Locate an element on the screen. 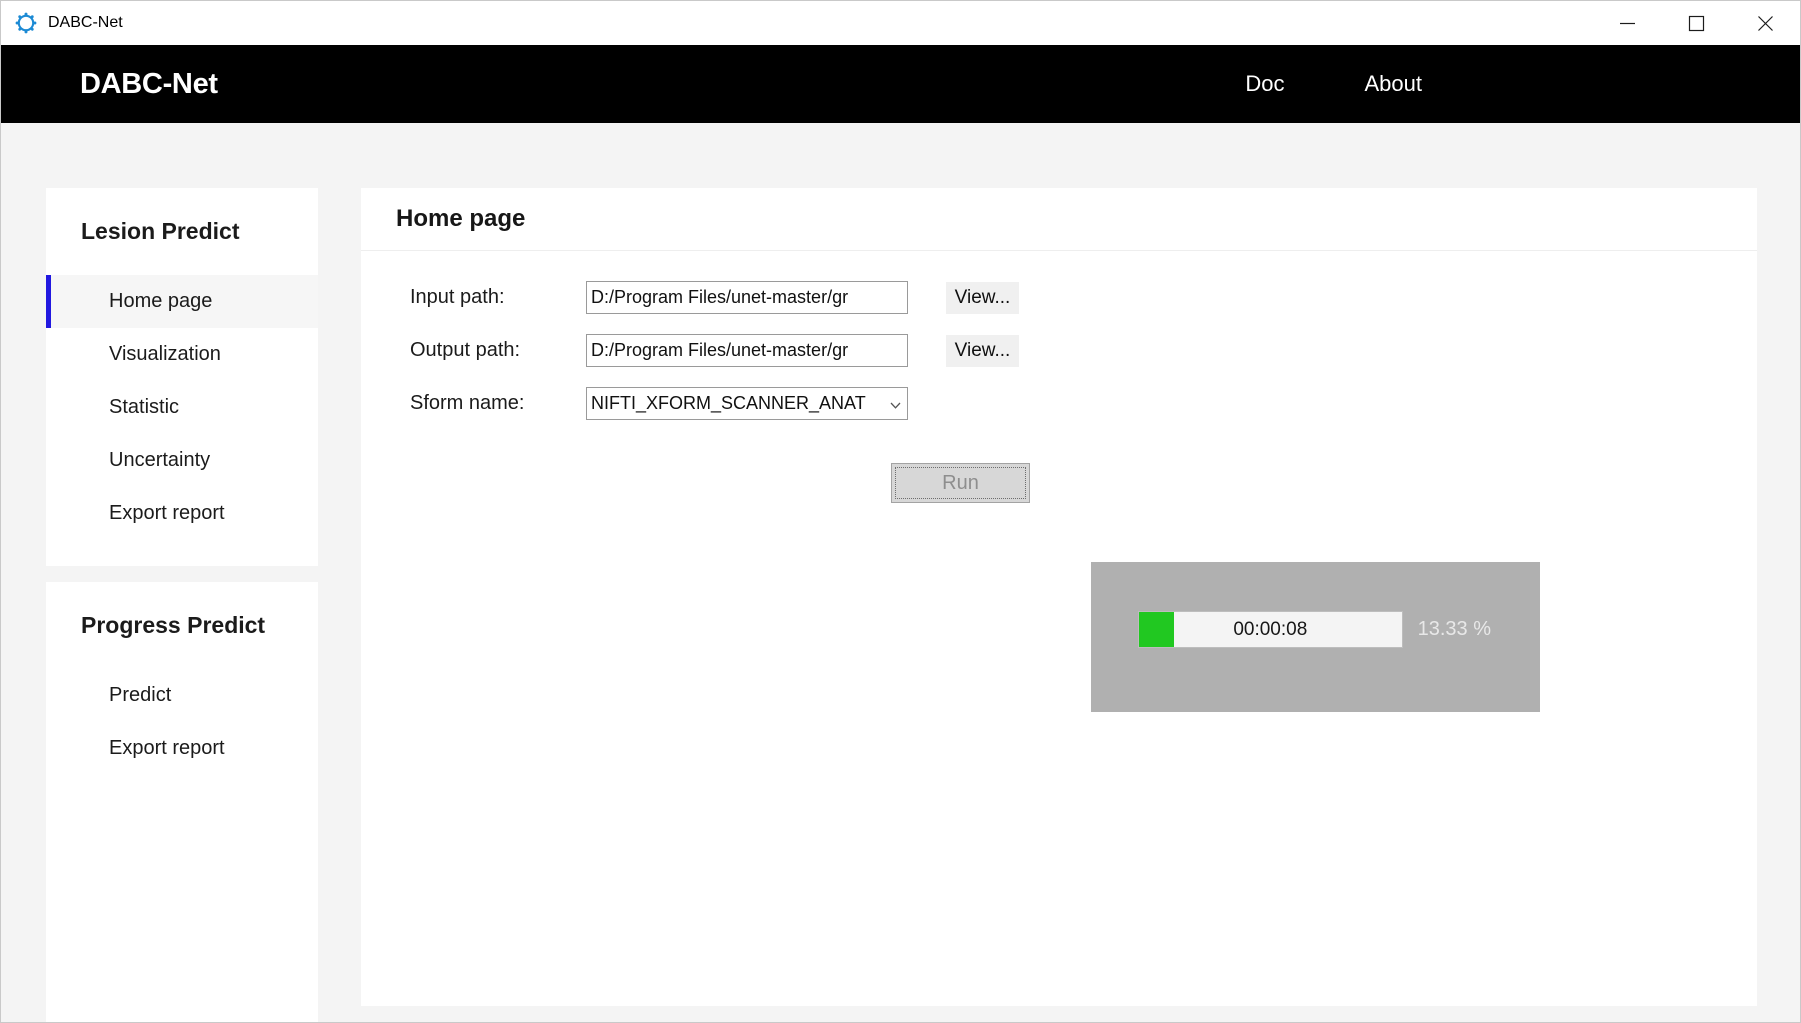 The height and width of the screenshot is (1023, 1801). close-icon is located at coordinates (1765, 23).